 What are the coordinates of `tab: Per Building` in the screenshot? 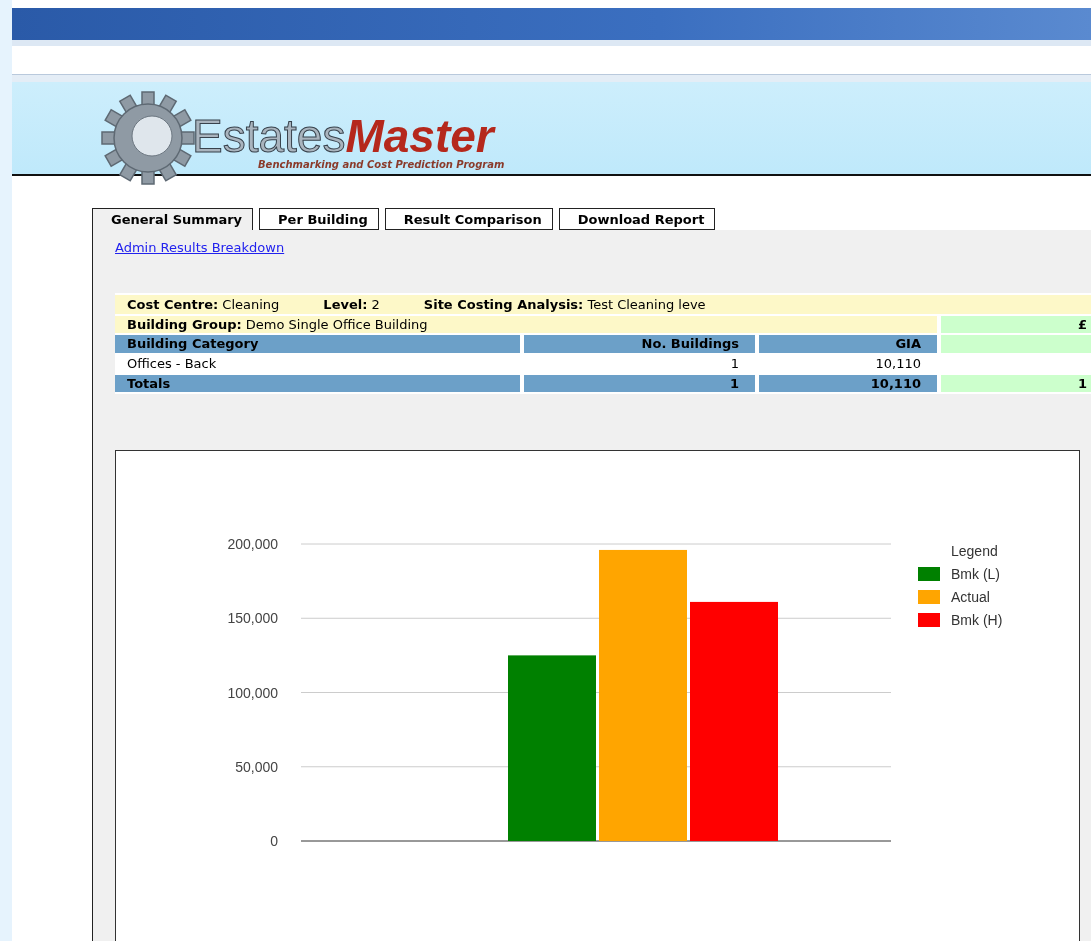 It's located at (319, 219).